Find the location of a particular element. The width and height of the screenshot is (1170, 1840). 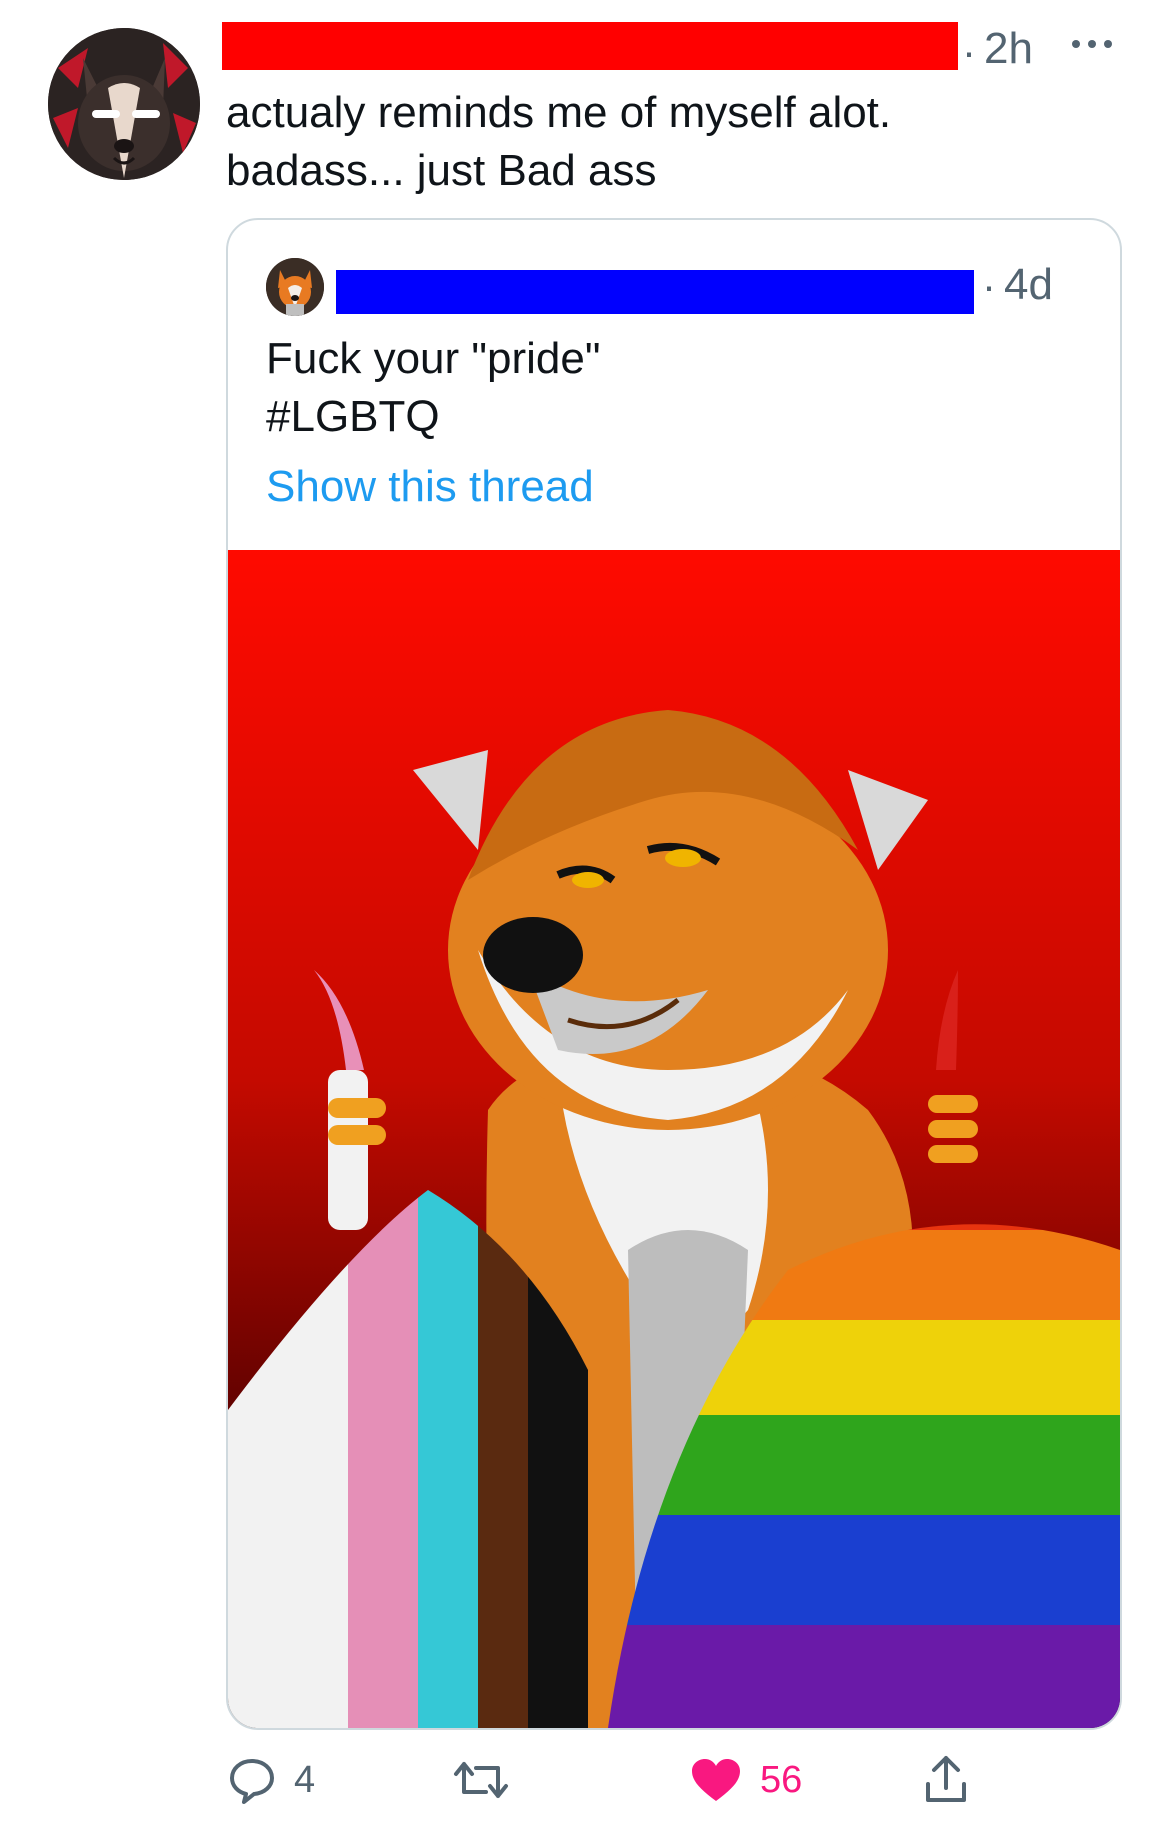

user-avatar is located at coordinates (124, 104).